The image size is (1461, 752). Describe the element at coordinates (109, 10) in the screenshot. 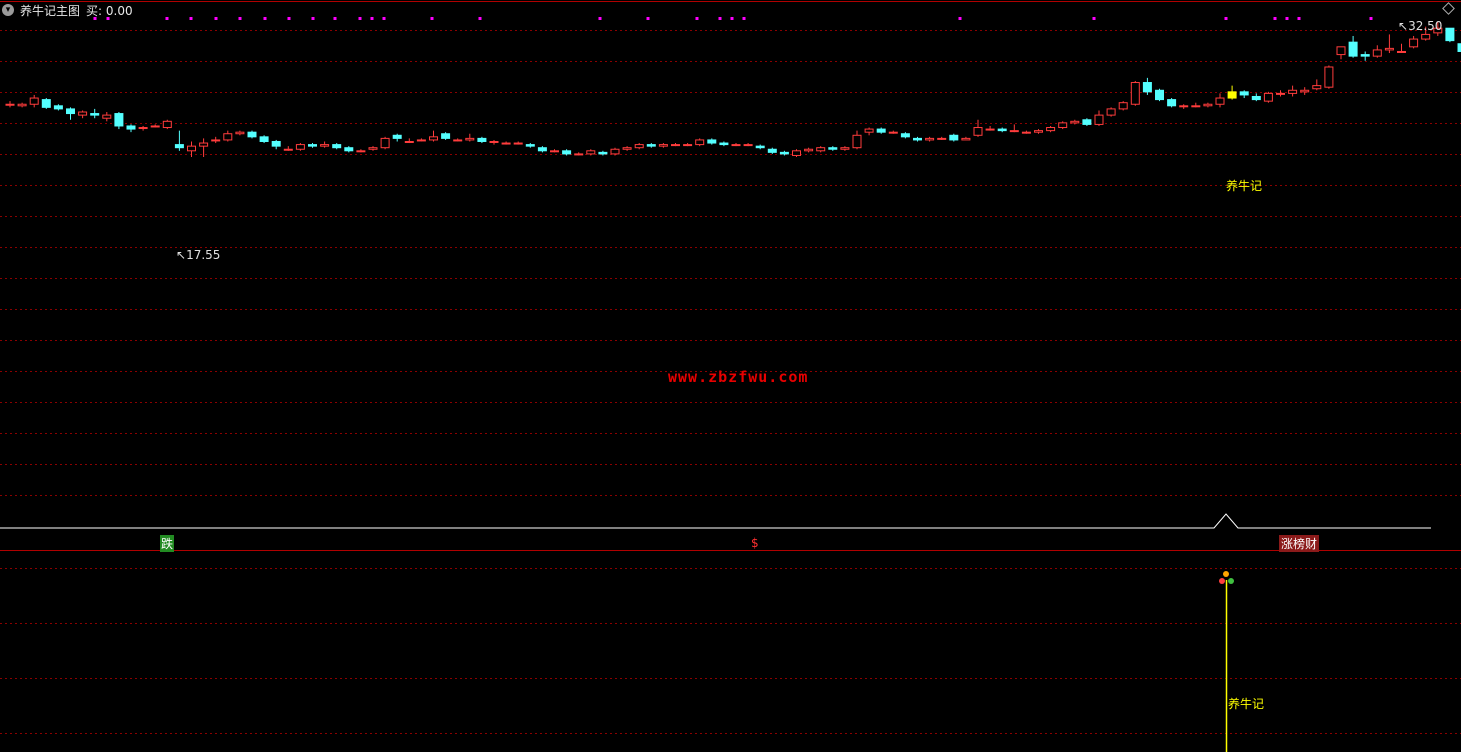

I see `buy-value: 买: 0.00` at that location.